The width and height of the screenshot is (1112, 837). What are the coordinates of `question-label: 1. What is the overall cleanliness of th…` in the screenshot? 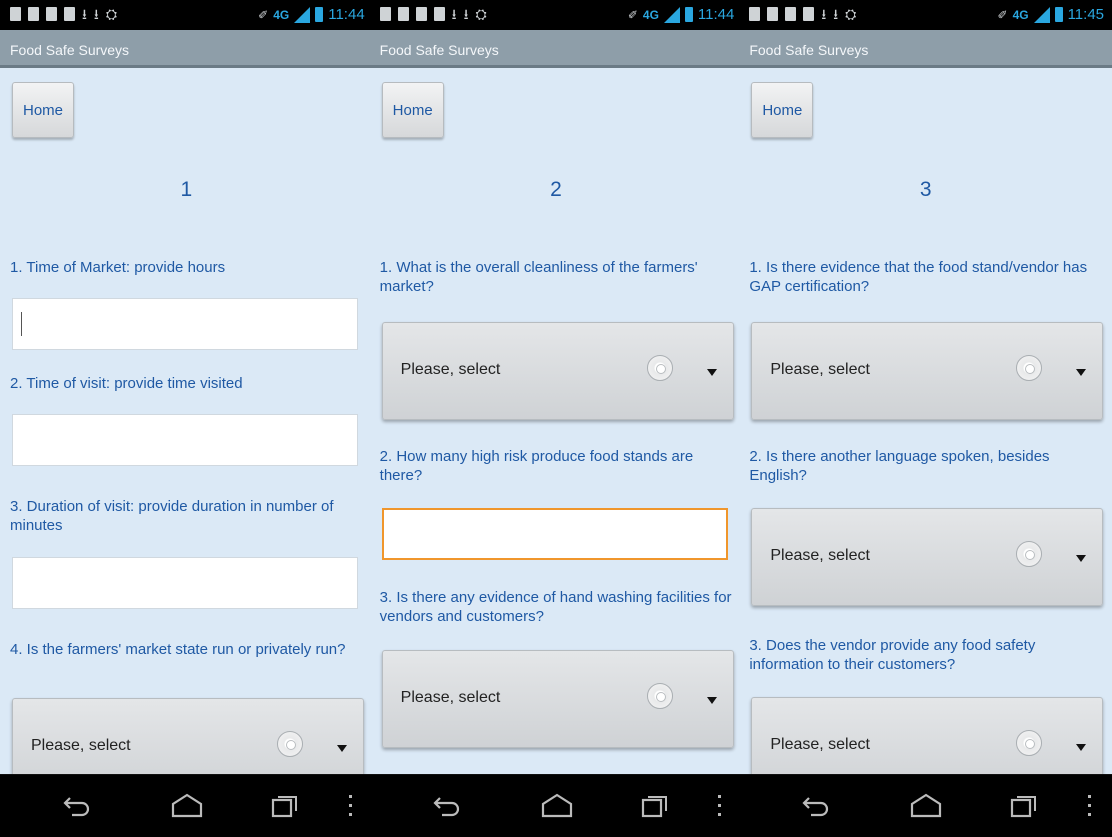 It's located at (538, 277).